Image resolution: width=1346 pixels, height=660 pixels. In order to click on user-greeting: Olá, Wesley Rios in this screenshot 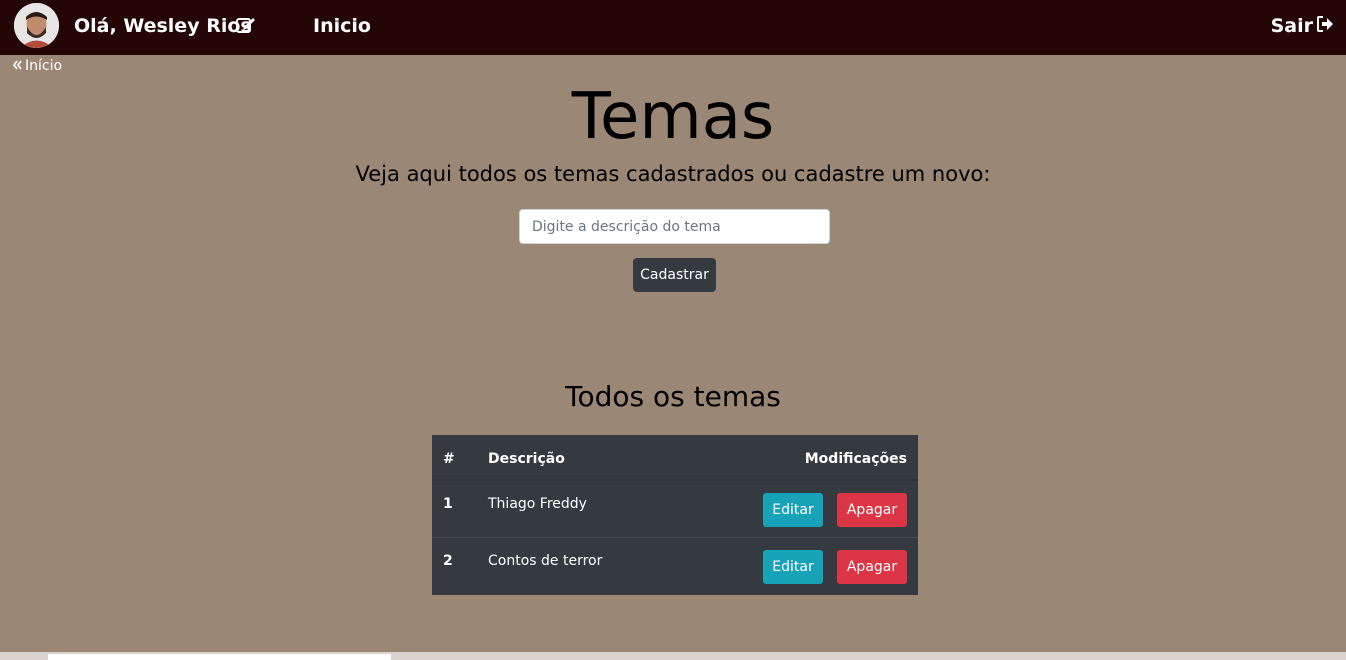, I will do `click(163, 26)`.